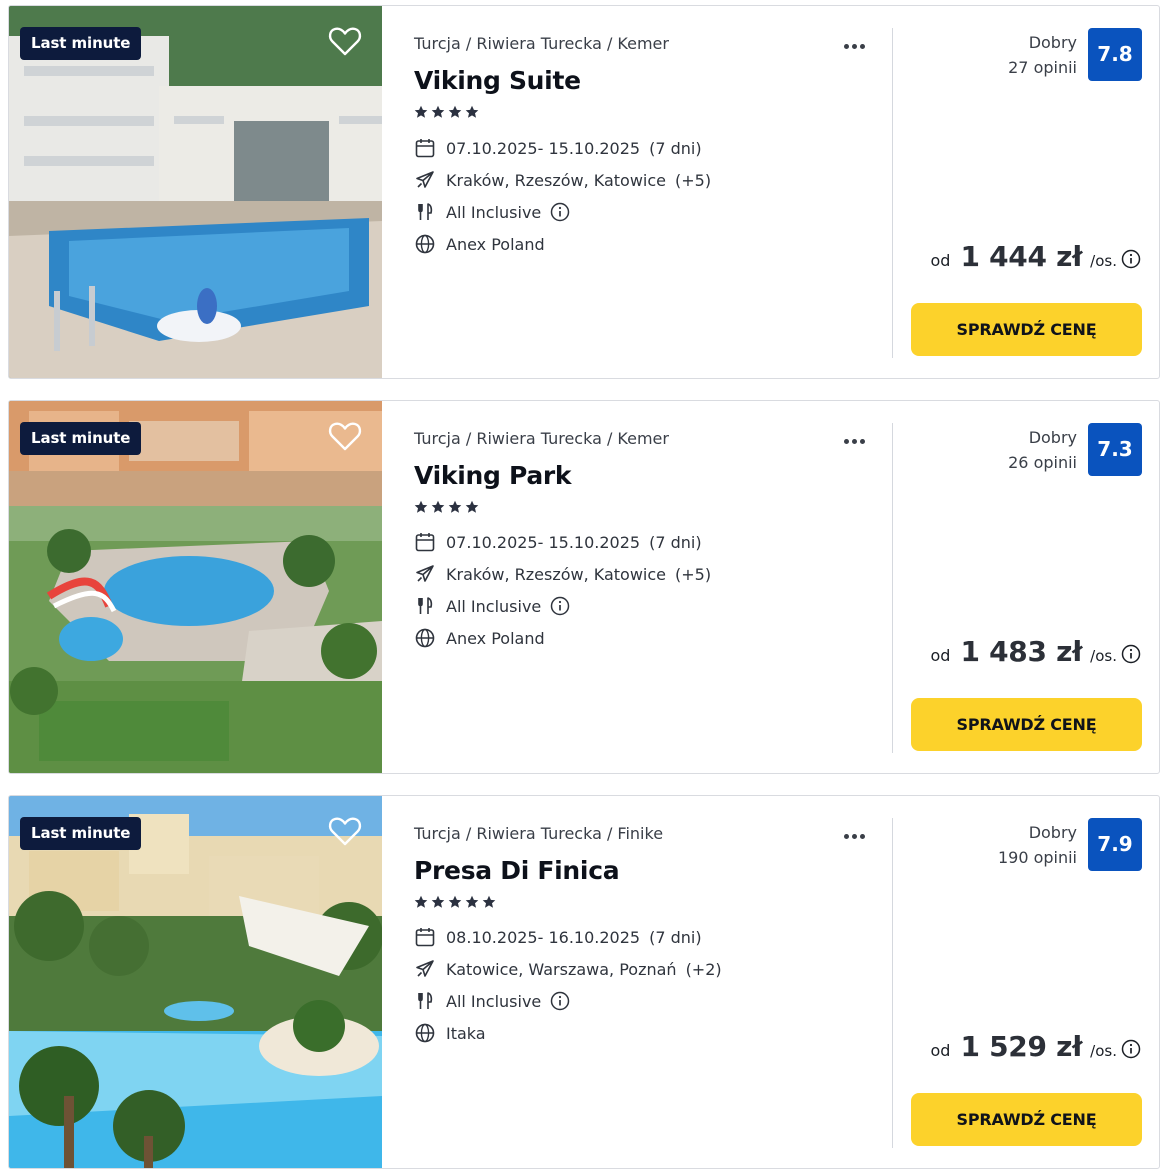 The height and width of the screenshot is (1174, 1170). What do you see at coordinates (1037, 857) in the screenshot?
I see `review-count: 190 opinii` at bounding box center [1037, 857].